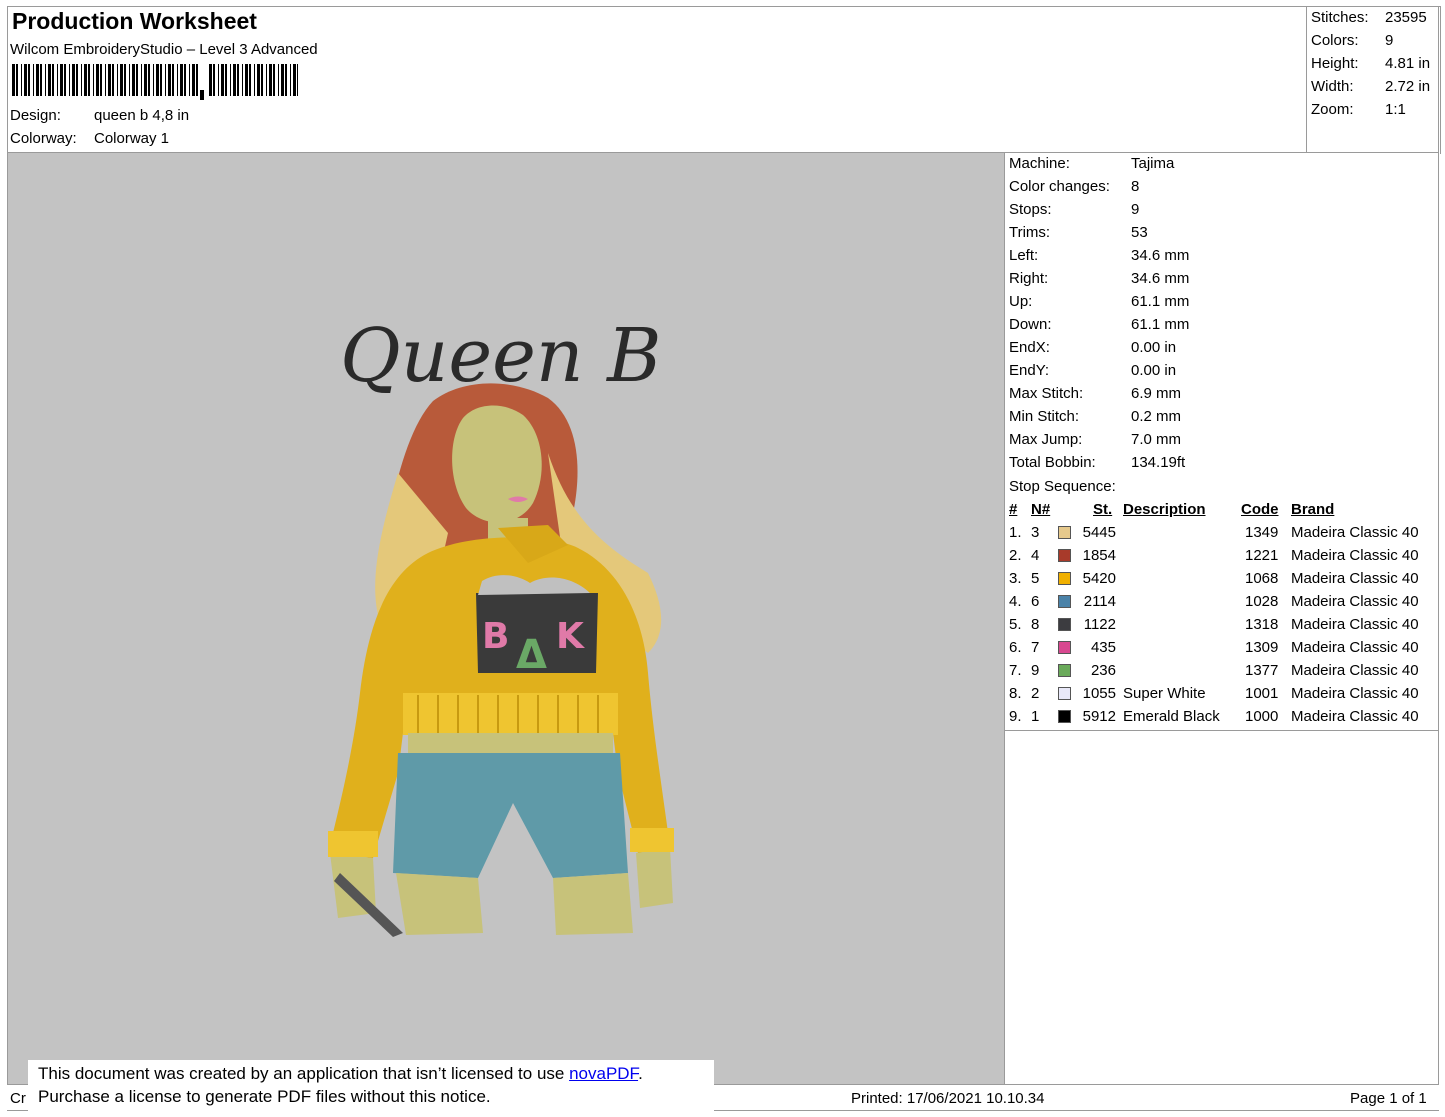 This screenshot has height=1117, width=1445. I want to click on right-hand, so click(654, 878).